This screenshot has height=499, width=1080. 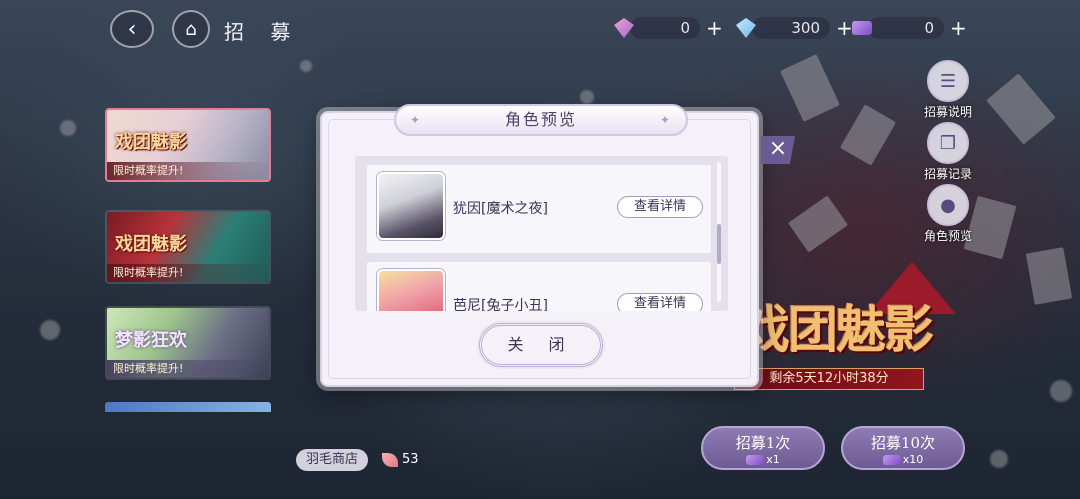 What do you see at coordinates (958, 28) in the screenshot?
I see `add-ticket-button: +` at bounding box center [958, 28].